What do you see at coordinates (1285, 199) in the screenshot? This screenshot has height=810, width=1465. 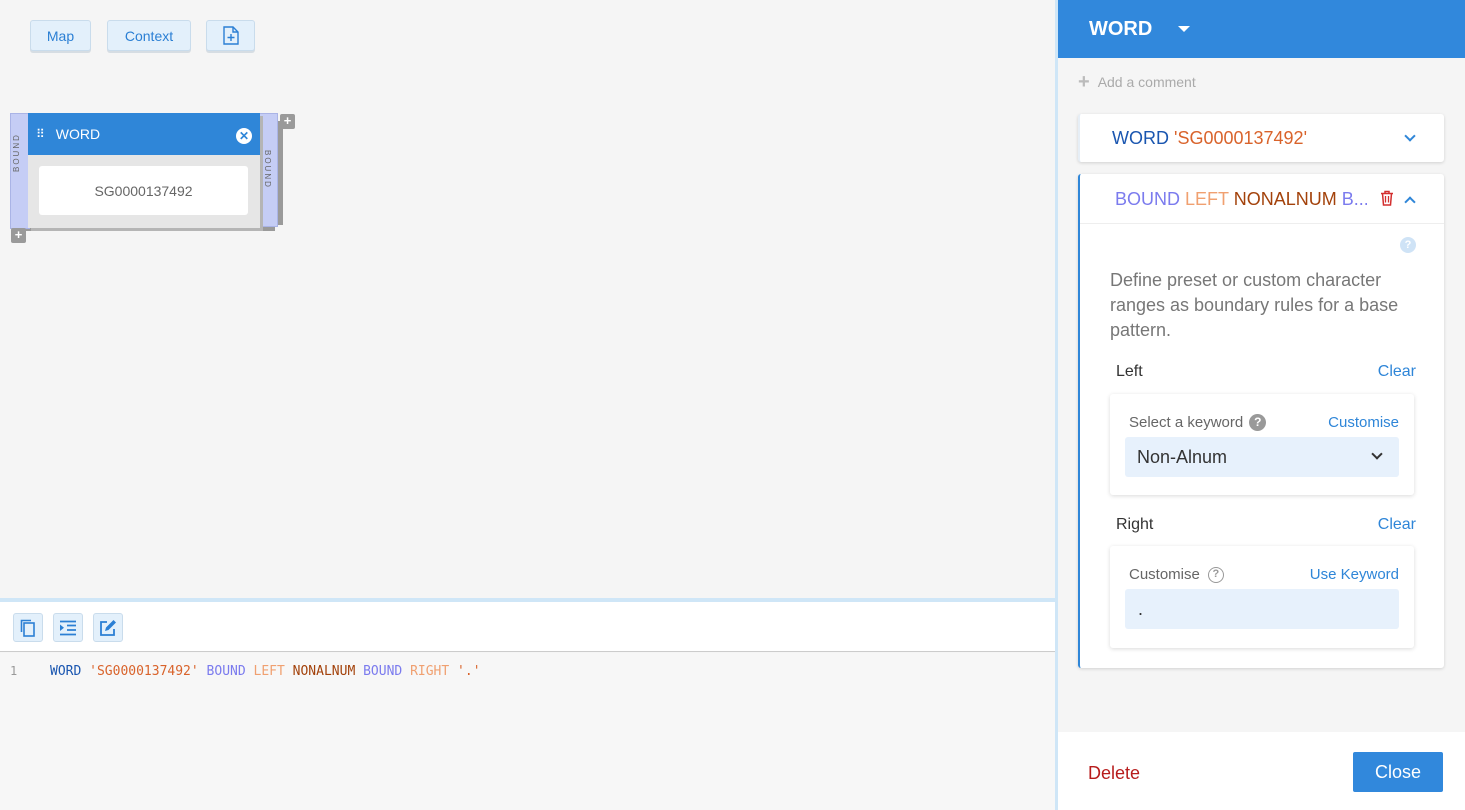 I see `bound-card-nonalnum: NONALNUM` at bounding box center [1285, 199].